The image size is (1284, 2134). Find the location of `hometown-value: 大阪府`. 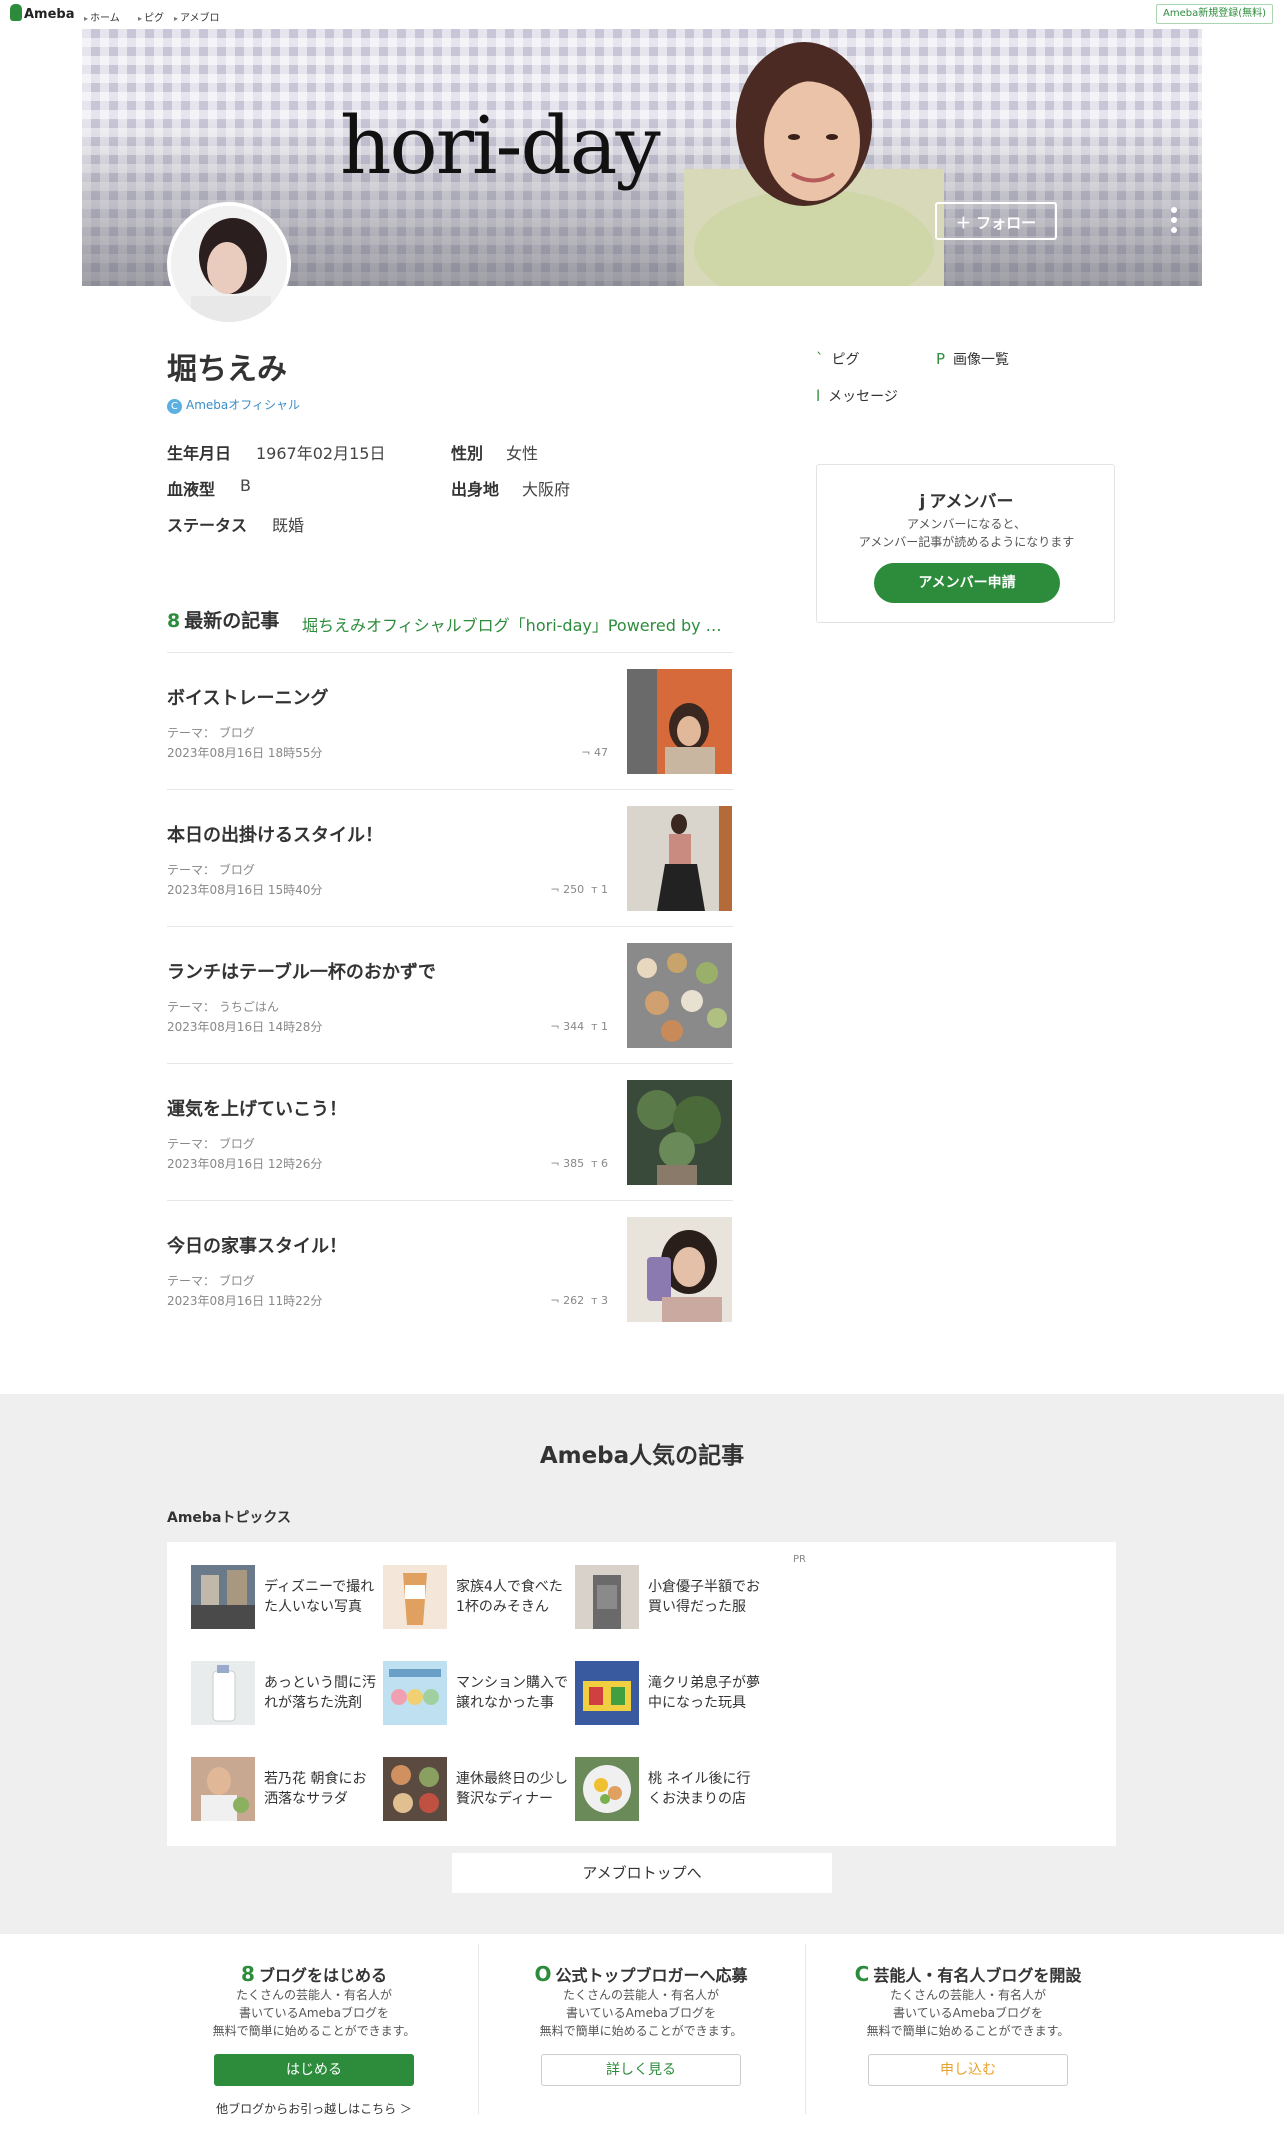

hometown-value: 大阪府 is located at coordinates (546, 489).